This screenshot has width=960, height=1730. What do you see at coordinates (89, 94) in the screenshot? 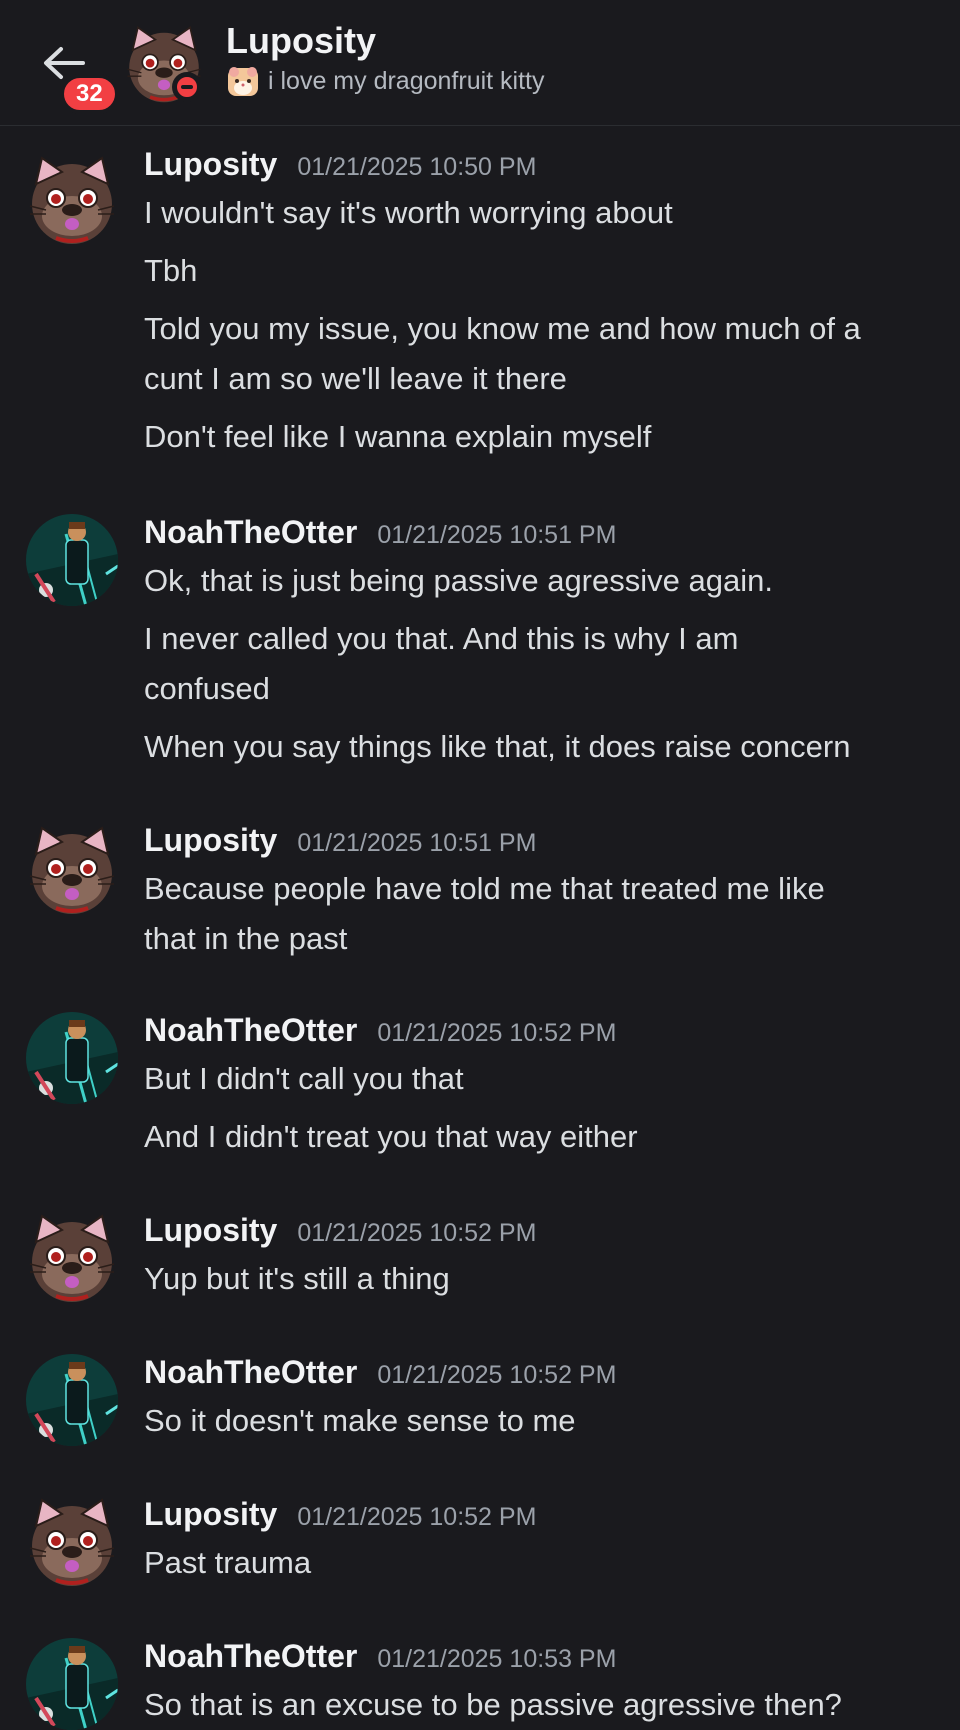
I see `unread-badge: 32` at bounding box center [89, 94].